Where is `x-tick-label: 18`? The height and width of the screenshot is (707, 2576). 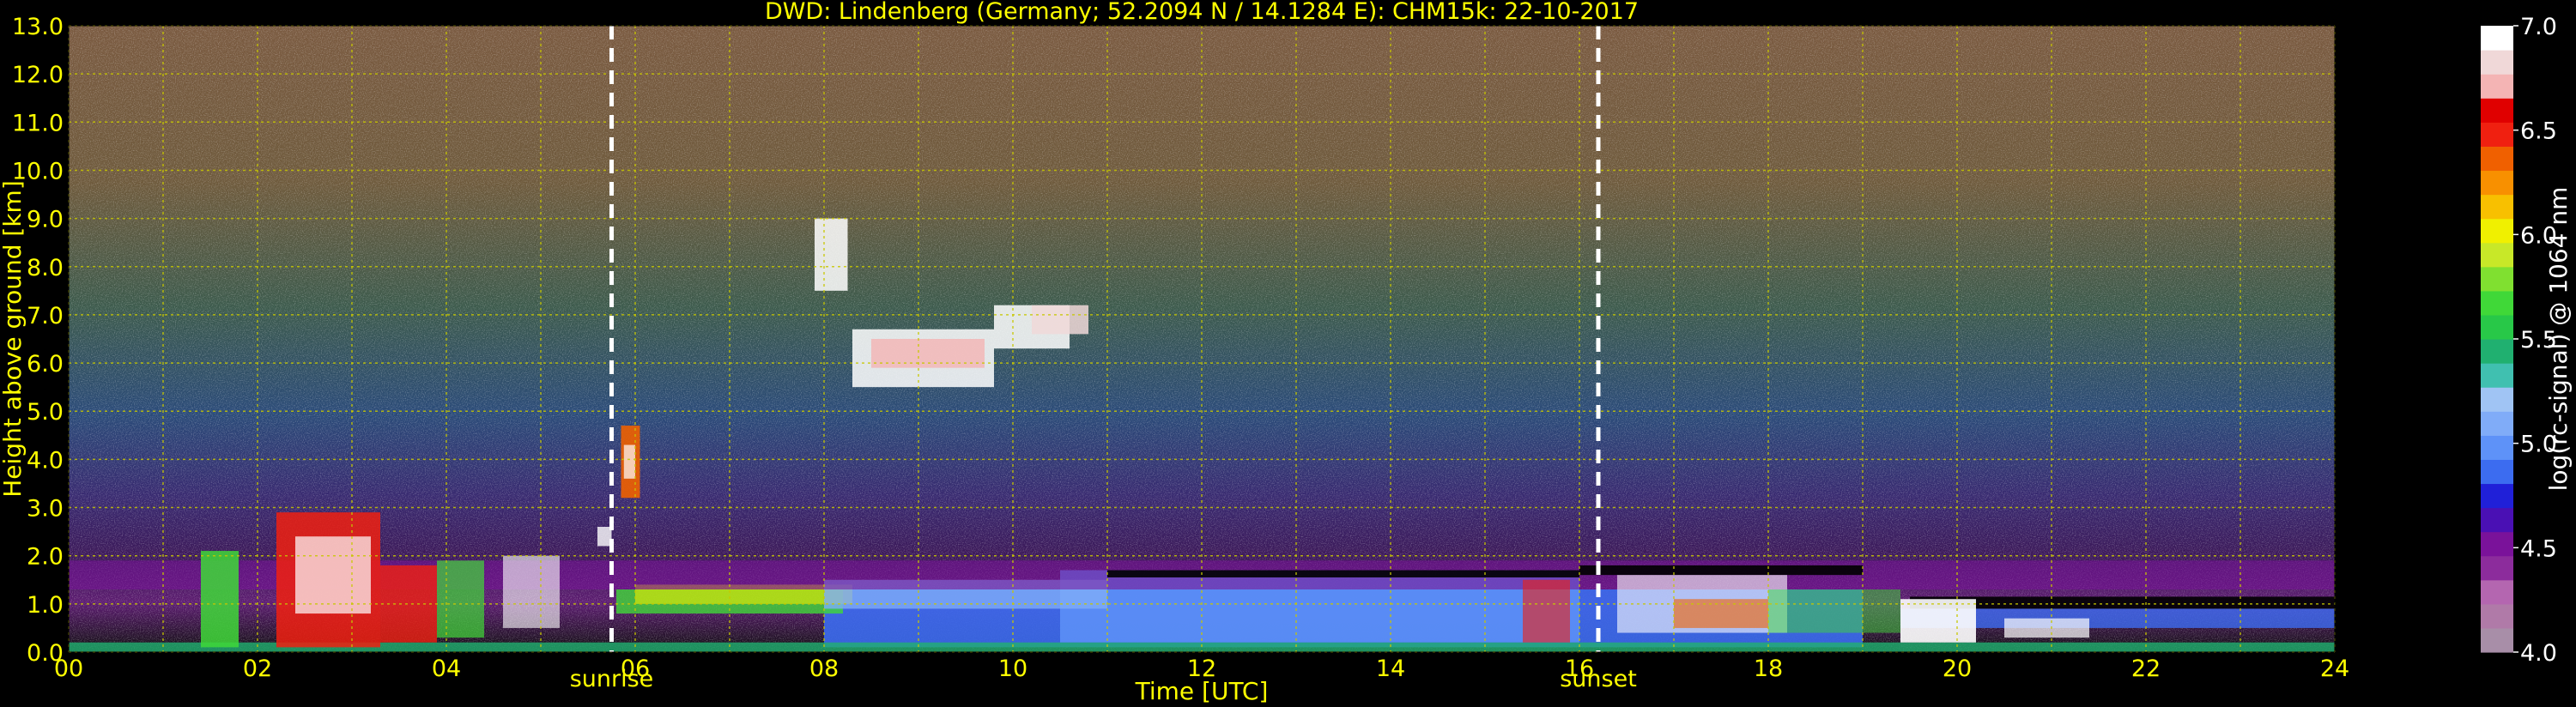 x-tick-label: 18 is located at coordinates (1768, 669).